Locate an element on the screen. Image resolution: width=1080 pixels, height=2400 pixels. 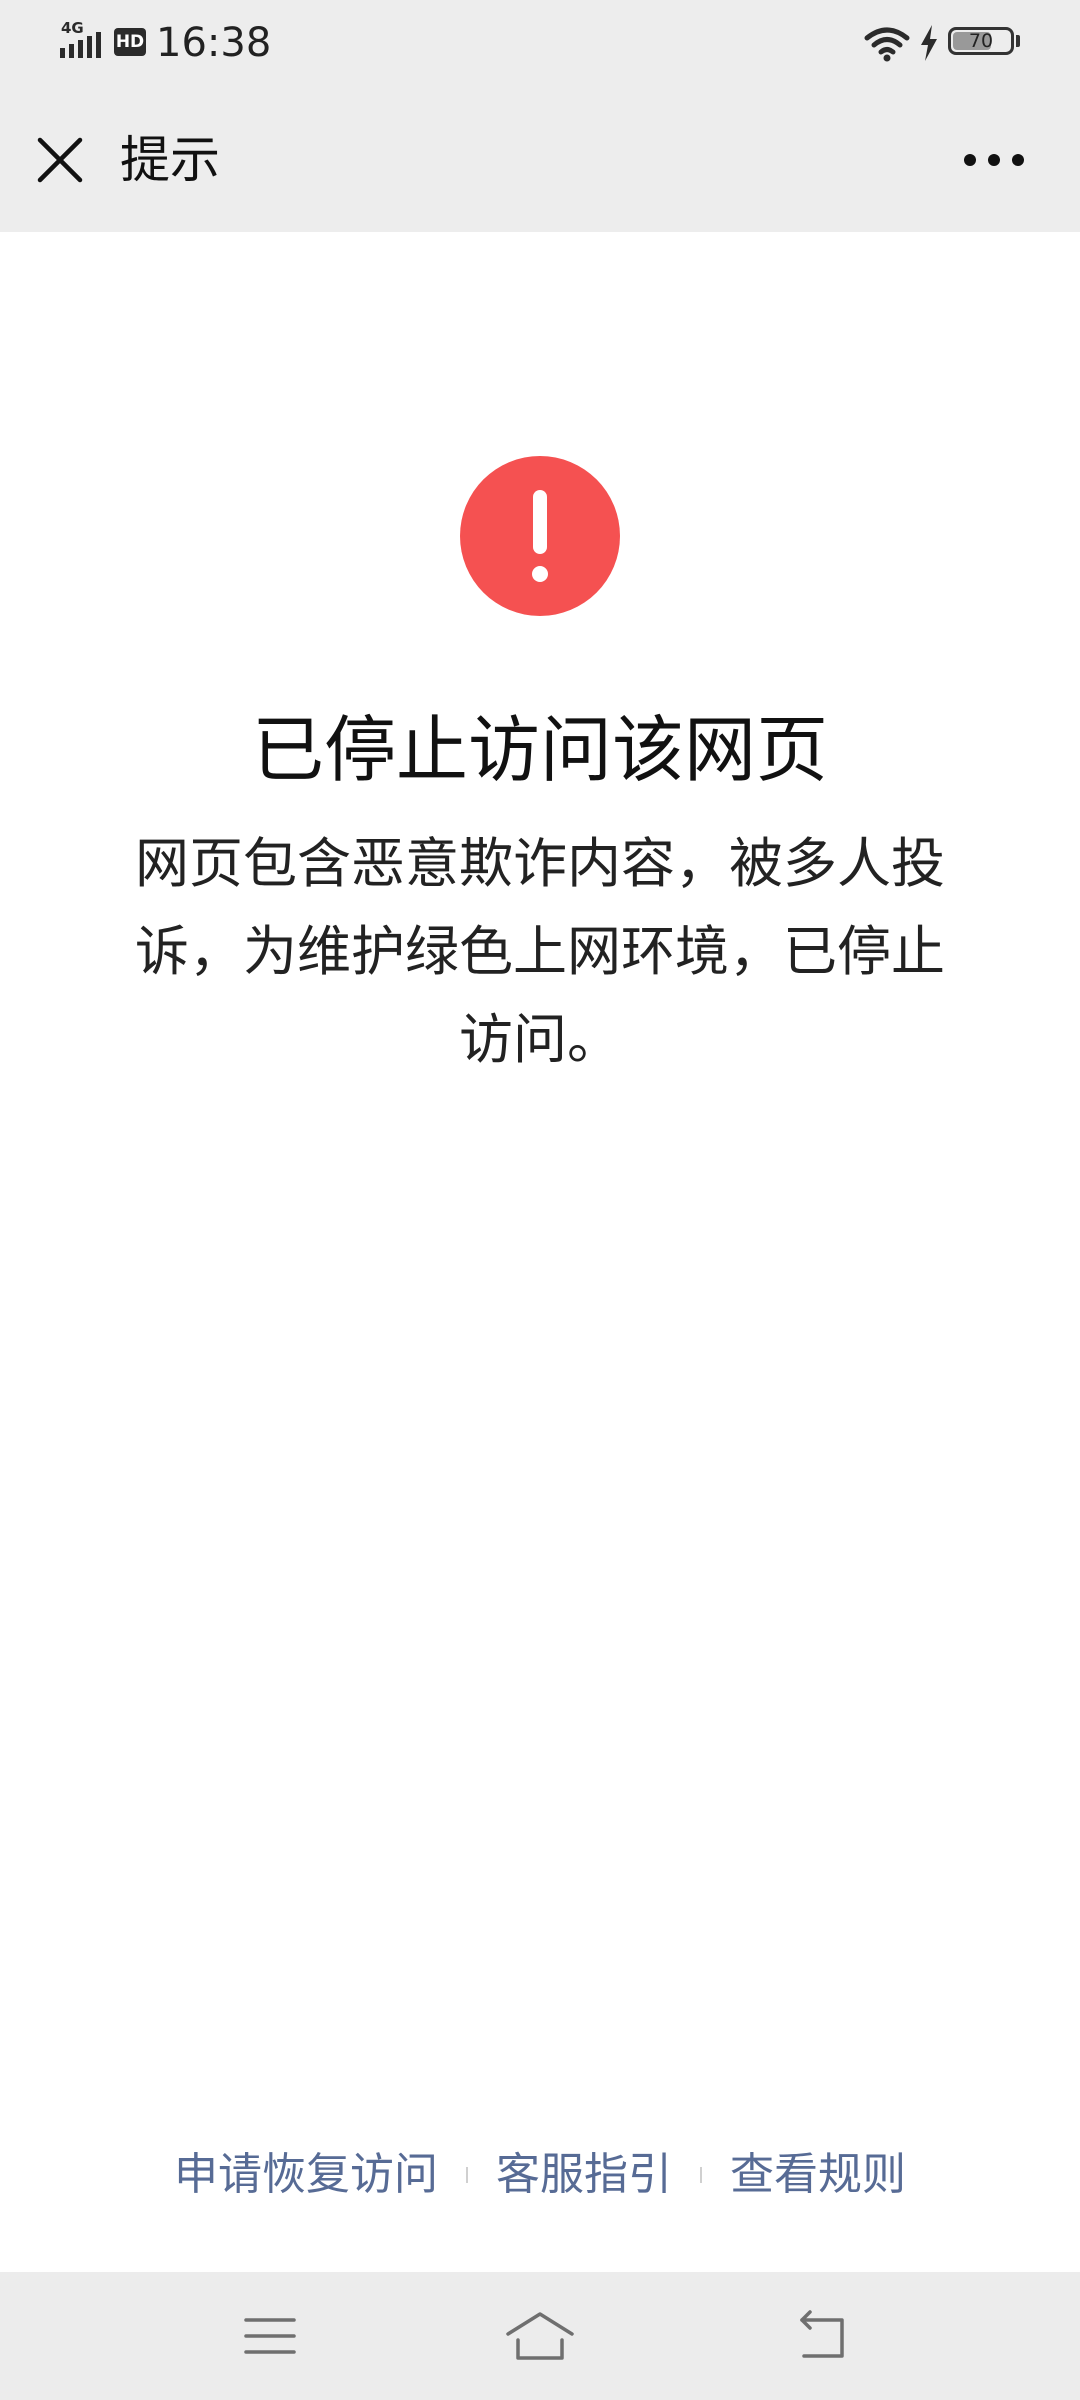
top-nav-bar: 提示 is located at coordinates (540, 160).